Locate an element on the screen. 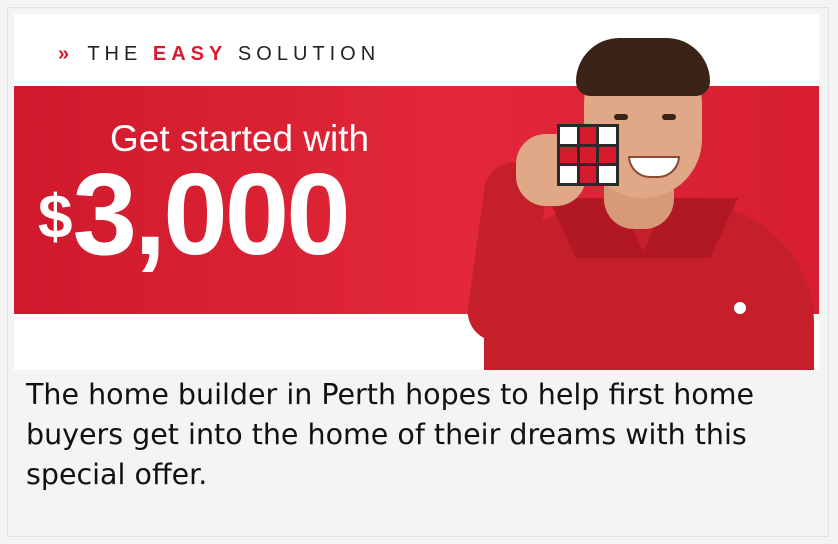 The width and height of the screenshot is (838, 544). tagline-easy: EASY is located at coordinates (190, 54).